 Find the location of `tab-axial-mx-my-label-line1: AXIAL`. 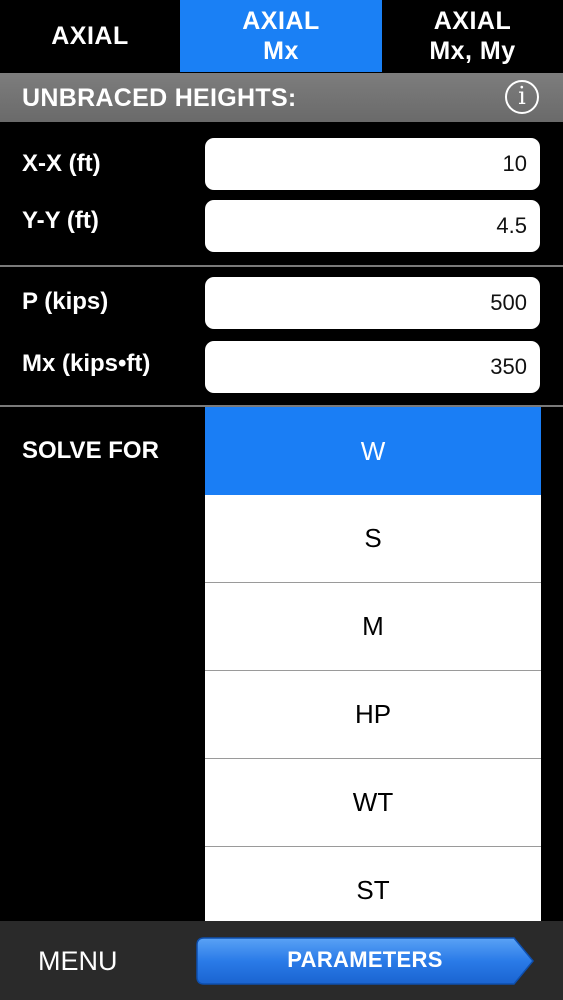

tab-axial-mx-my-label-line1: AXIAL is located at coordinates (472, 21).